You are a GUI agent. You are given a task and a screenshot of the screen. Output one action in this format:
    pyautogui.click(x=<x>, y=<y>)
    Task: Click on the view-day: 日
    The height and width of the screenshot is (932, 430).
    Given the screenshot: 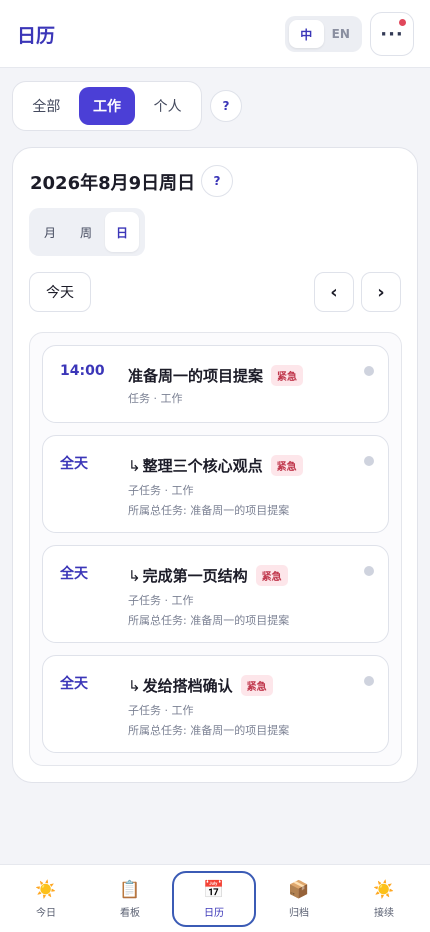 What is the action you would take?
    pyautogui.click(x=122, y=232)
    